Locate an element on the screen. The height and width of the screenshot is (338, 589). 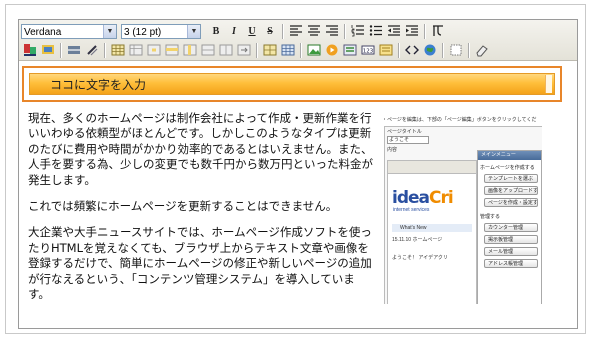
font-size-value: 3 (12 pt) is located at coordinates (143, 32).